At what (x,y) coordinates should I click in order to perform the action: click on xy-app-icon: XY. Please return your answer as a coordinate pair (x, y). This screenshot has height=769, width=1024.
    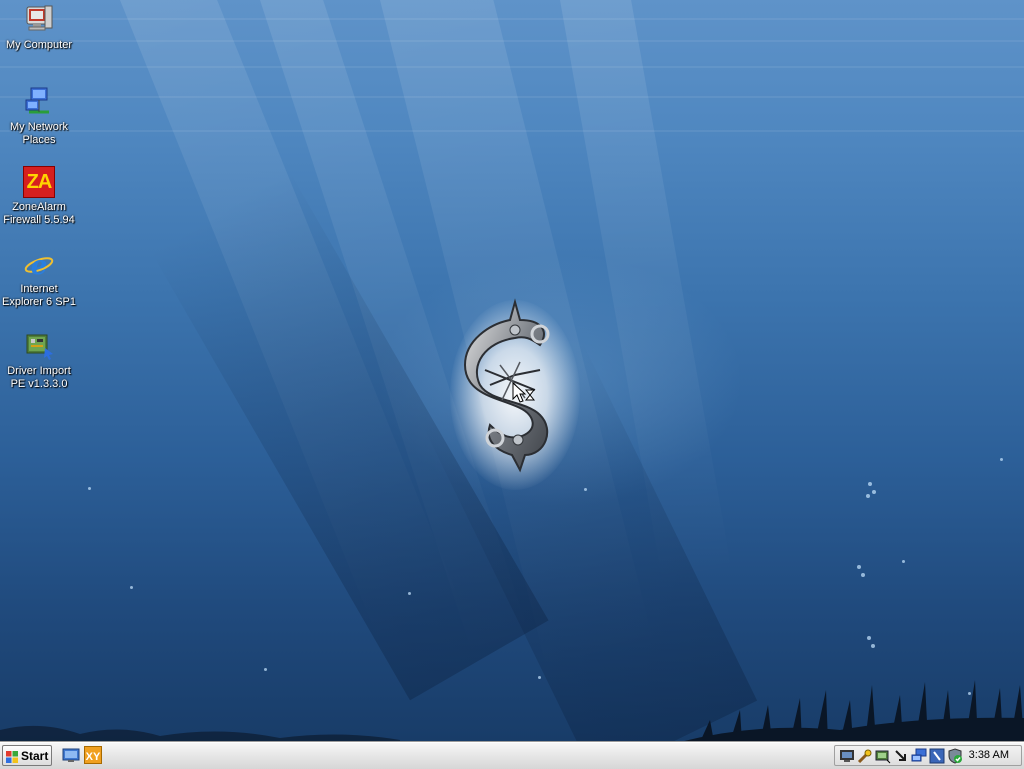
    Looking at the image, I should click on (93, 755).